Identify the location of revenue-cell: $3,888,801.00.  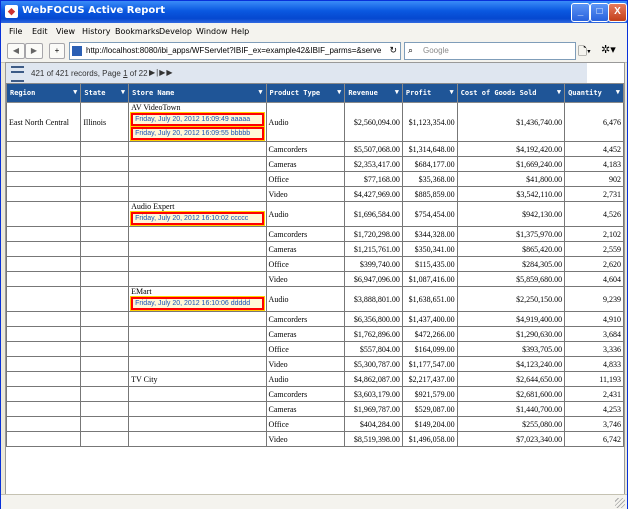
(373, 299).